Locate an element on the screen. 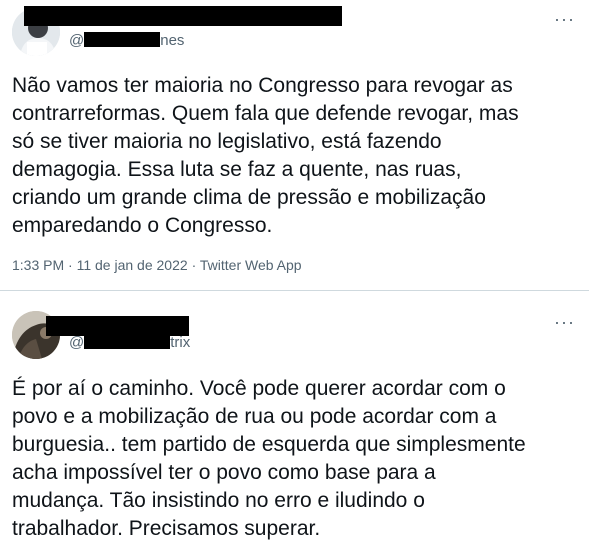 The width and height of the screenshot is (589, 556). tweet-date: 11 de jan de 2022 is located at coordinates (132, 265).